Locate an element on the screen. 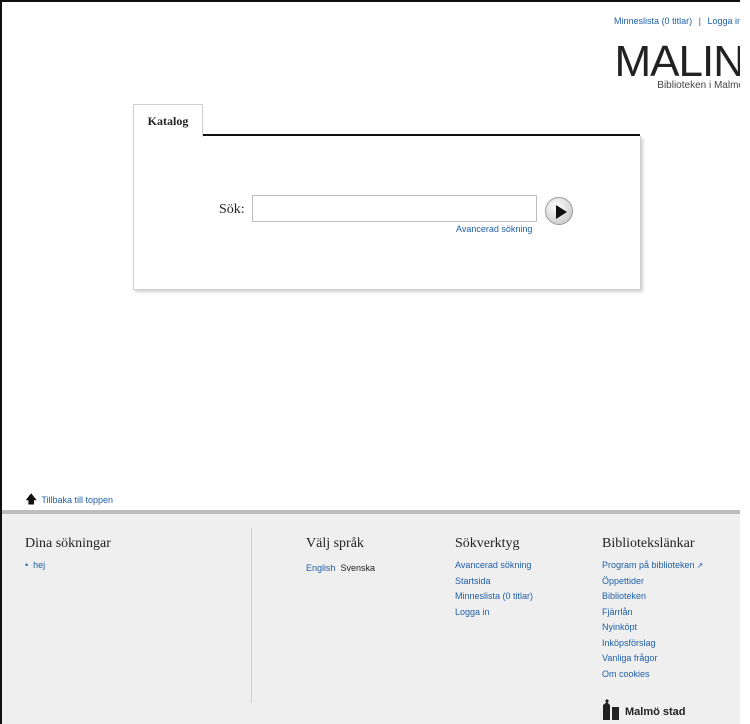 The image size is (750, 724). griffin-emblem-icon is located at coordinates (611, 709).